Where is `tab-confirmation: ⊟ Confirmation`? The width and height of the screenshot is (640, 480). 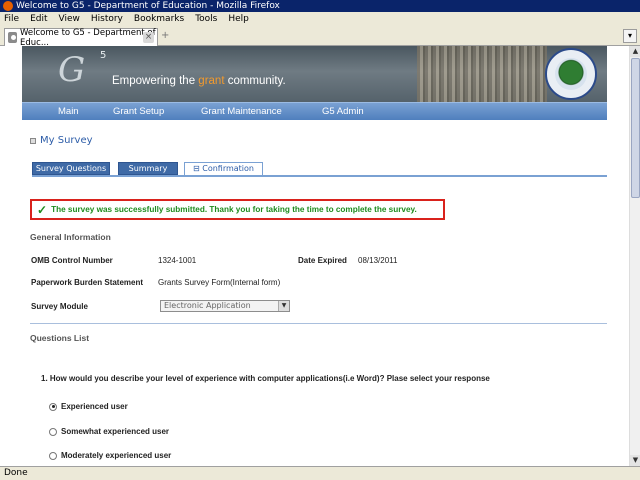 tab-confirmation: ⊟ Confirmation is located at coordinates (223, 169).